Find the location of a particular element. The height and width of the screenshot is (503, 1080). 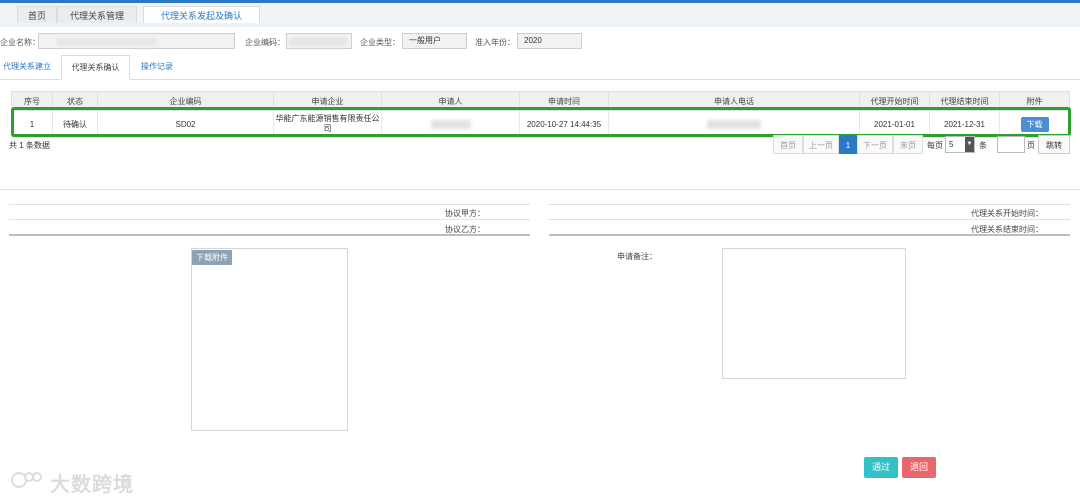

cell-start-time: 2021-01-01 is located at coordinates (894, 124).